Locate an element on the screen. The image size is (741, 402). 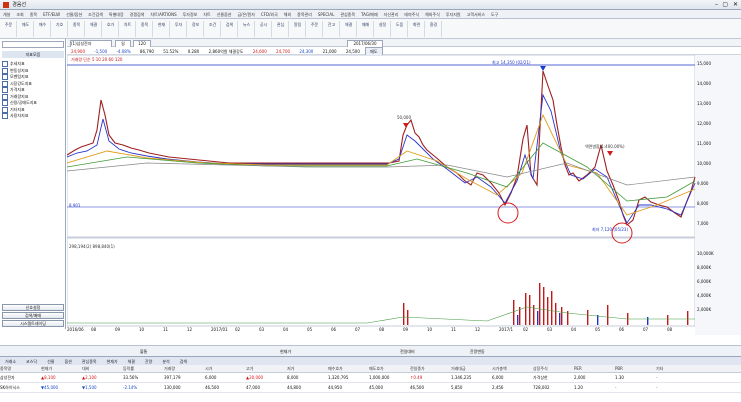
column-header: 상장주식 is located at coordinates (553, 369).